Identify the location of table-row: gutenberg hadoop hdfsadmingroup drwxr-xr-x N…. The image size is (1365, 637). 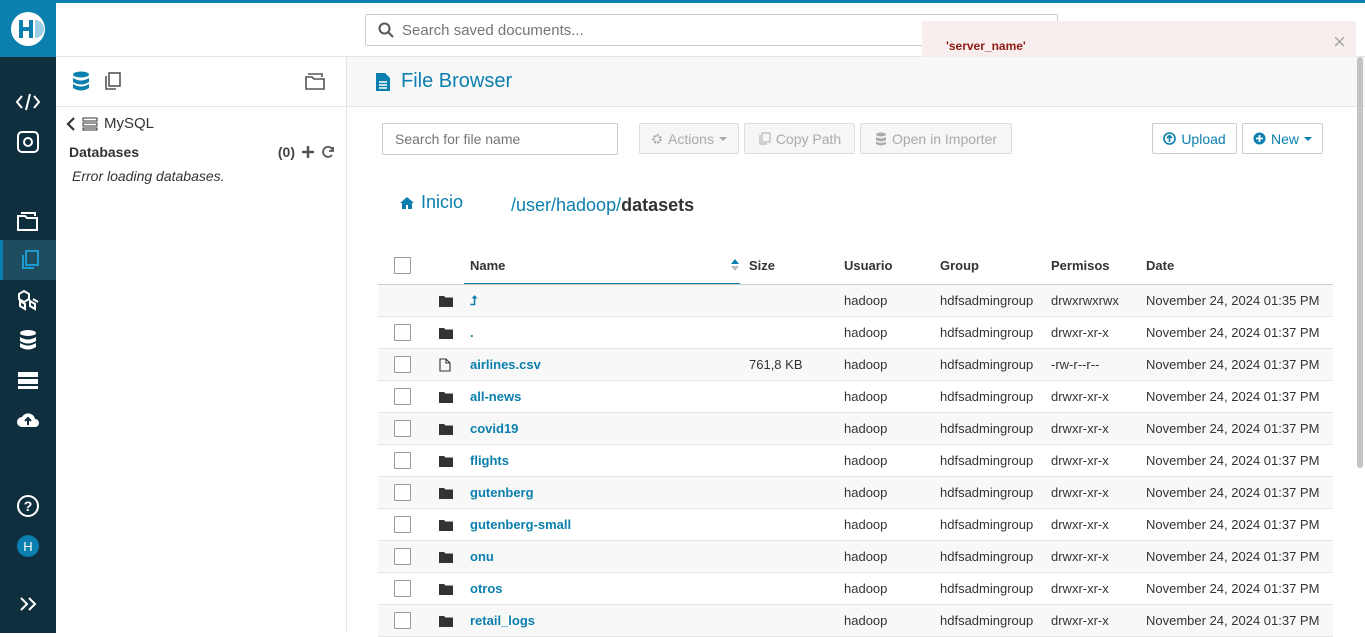
(855, 493).